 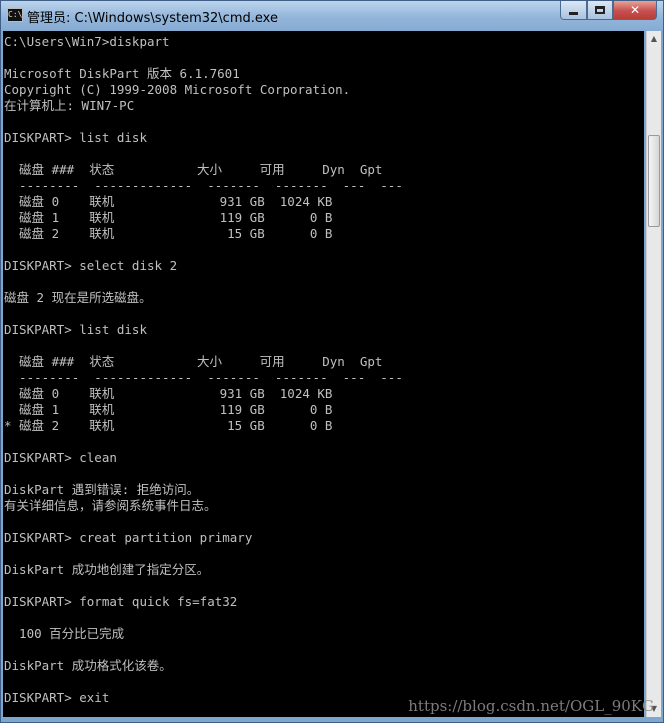 I want to click on watermark: https://blog.csdn.net/OGL_90KG, so click(x=531, y=706).